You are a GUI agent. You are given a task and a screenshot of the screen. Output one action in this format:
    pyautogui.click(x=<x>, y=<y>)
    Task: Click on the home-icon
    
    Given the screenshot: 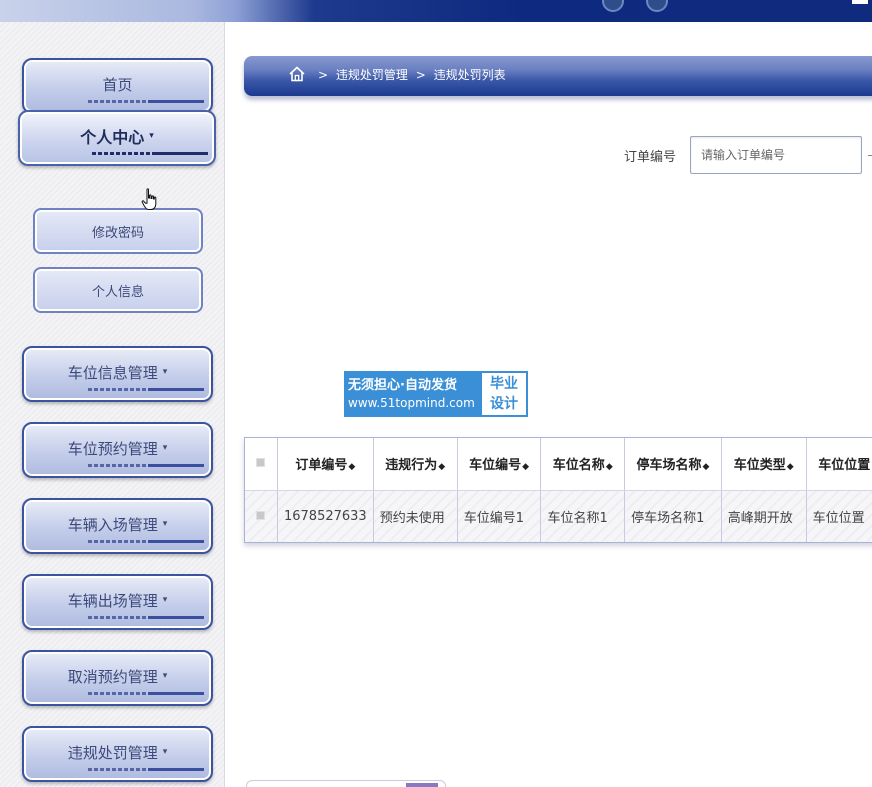 What is the action you would take?
    pyautogui.click(x=297, y=74)
    